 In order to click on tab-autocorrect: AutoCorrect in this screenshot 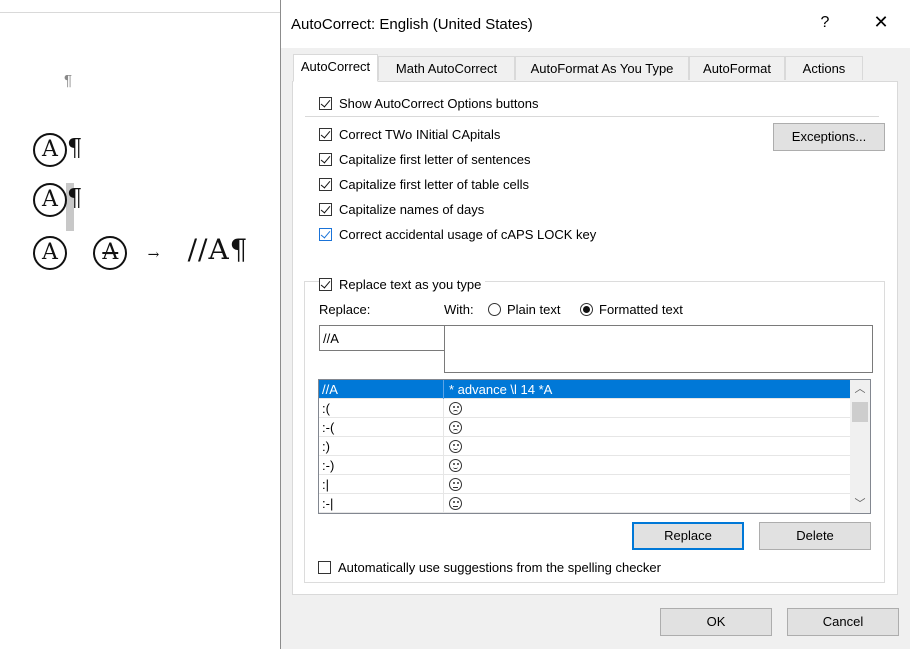, I will do `click(335, 68)`.